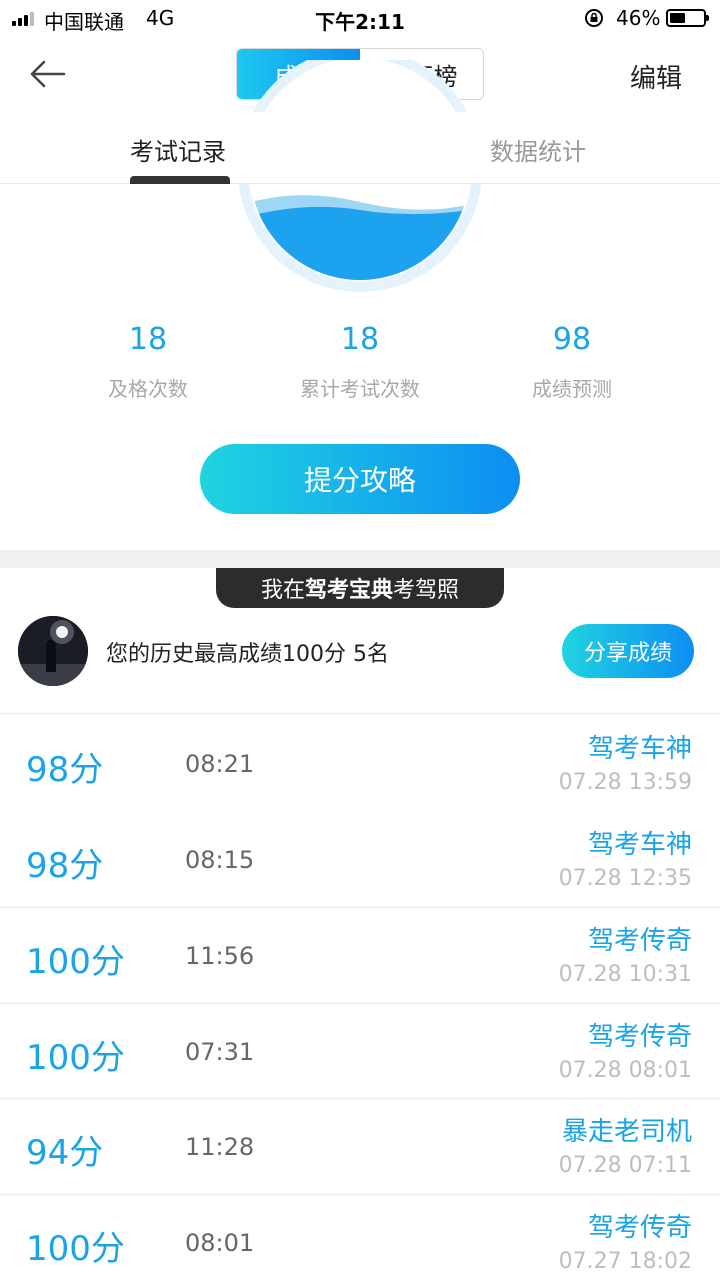 The width and height of the screenshot is (720, 1280). I want to click on stat-score-prediction: 98 成绩预测, so click(572, 362).